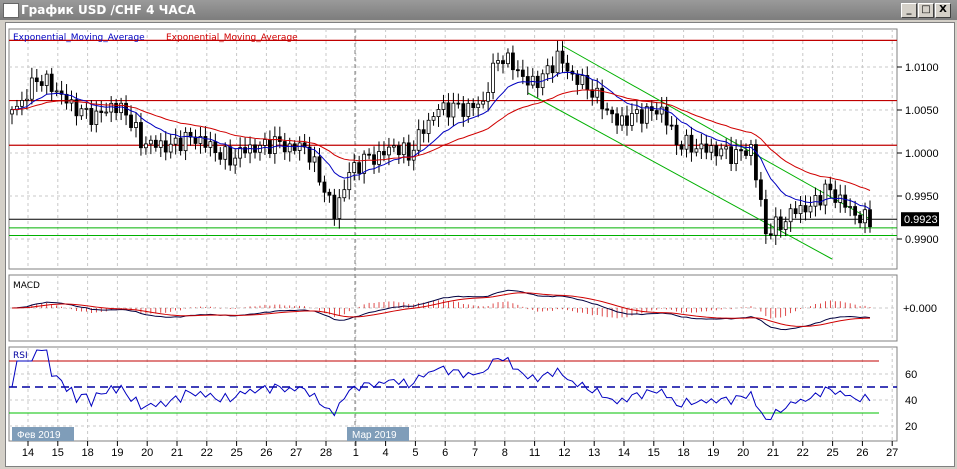 The height and width of the screenshot is (469, 957). Describe the element at coordinates (922, 240) in the screenshot. I see `price-label: 0.9900` at that location.